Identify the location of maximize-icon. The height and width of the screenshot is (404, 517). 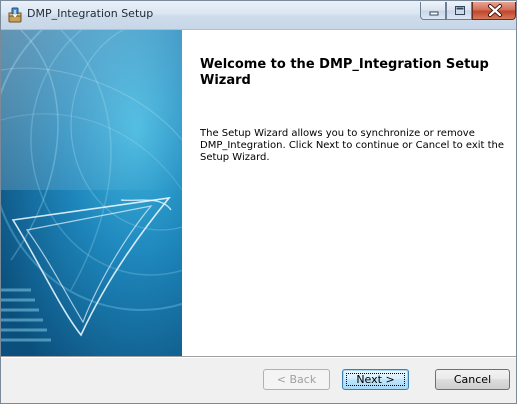
(460, 10).